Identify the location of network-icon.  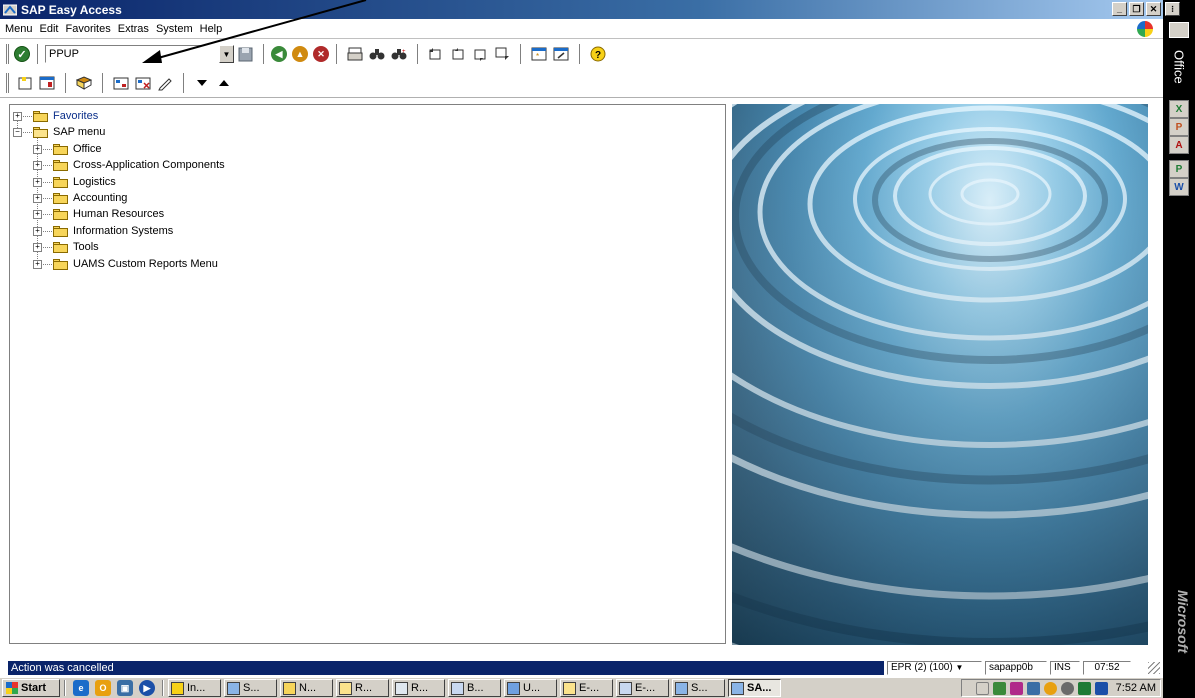
(999, 688).